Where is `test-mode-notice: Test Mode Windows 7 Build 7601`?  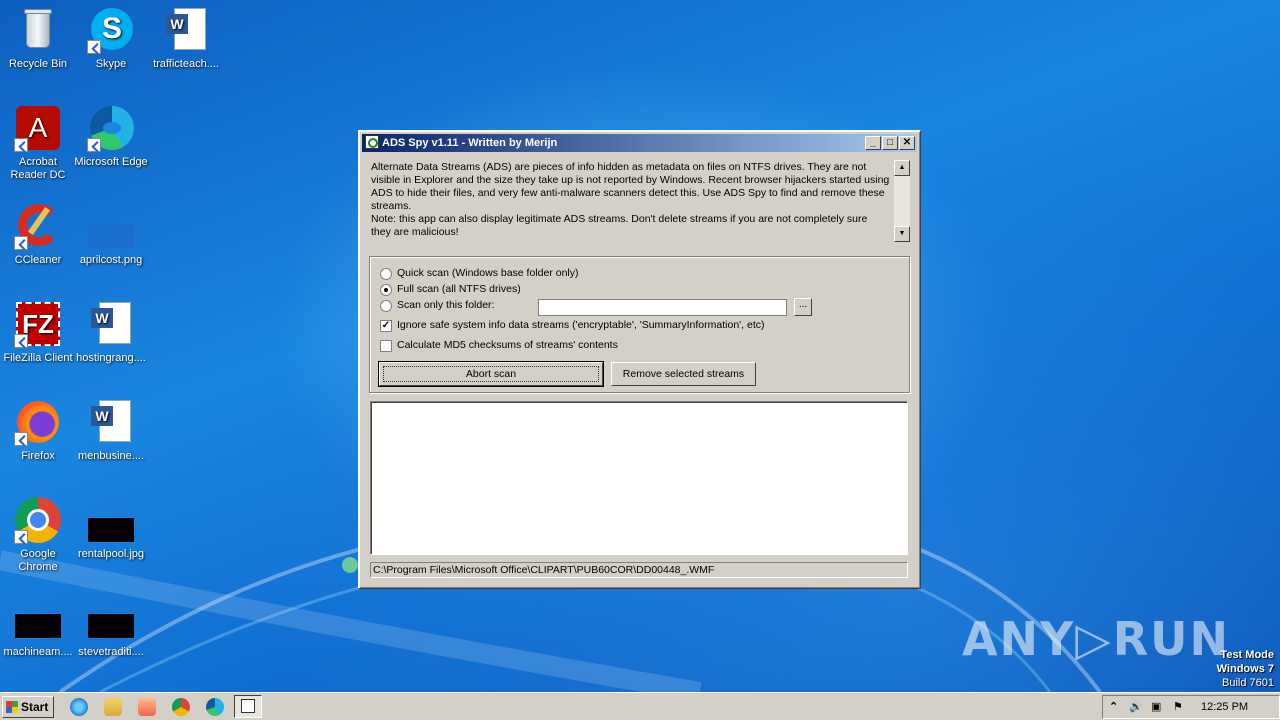 test-mode-notice: Test Mode Windows 7 Build 7601 is located at coordinates (1245, 669).